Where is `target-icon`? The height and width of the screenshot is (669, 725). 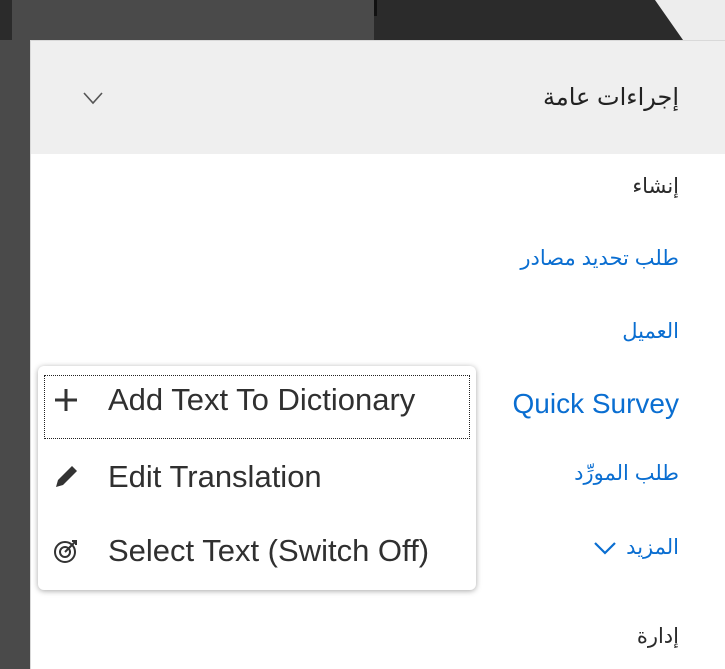
target-icon is located at coordinates (66, 551).